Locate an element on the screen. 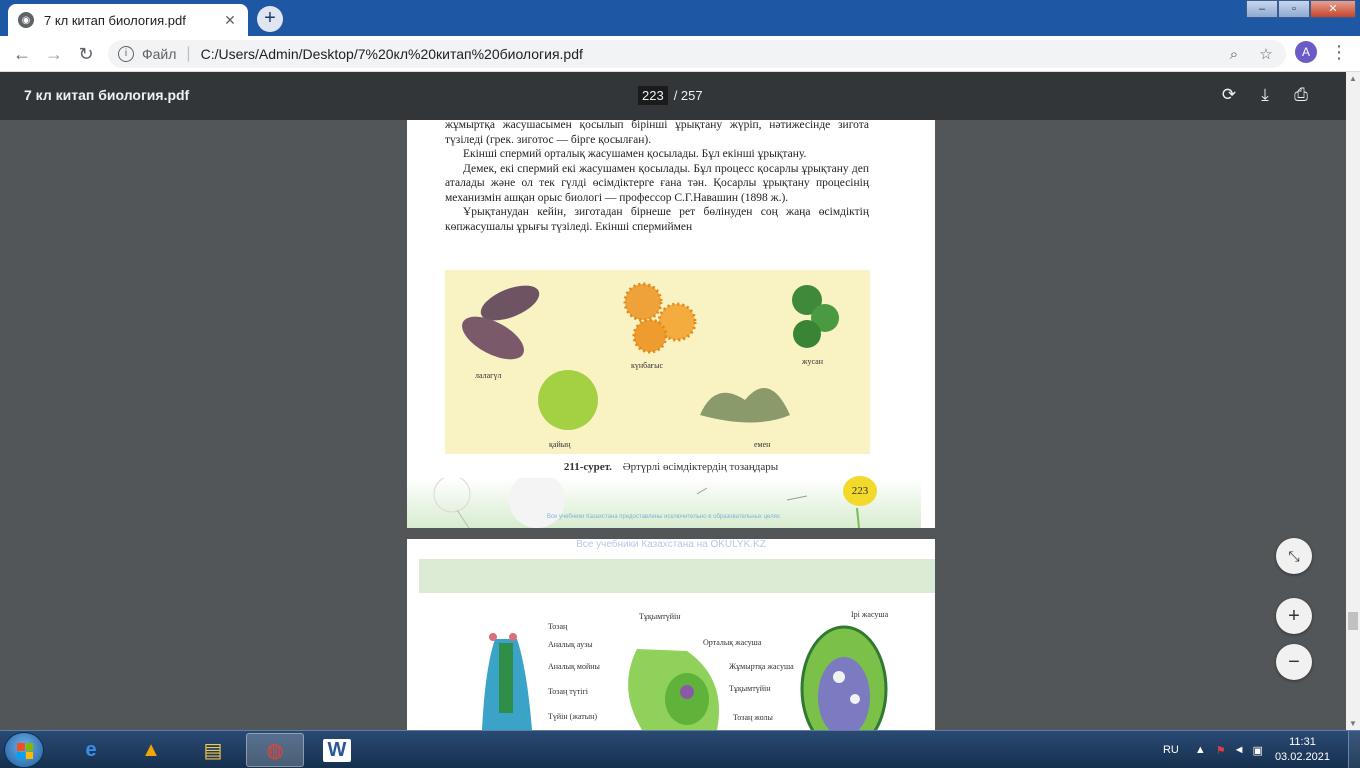 Image resolution: width=1360 pixels, height=768 pixels. scroll-down-arrow-icon: ▼ is located at coordinates (1353, 723).